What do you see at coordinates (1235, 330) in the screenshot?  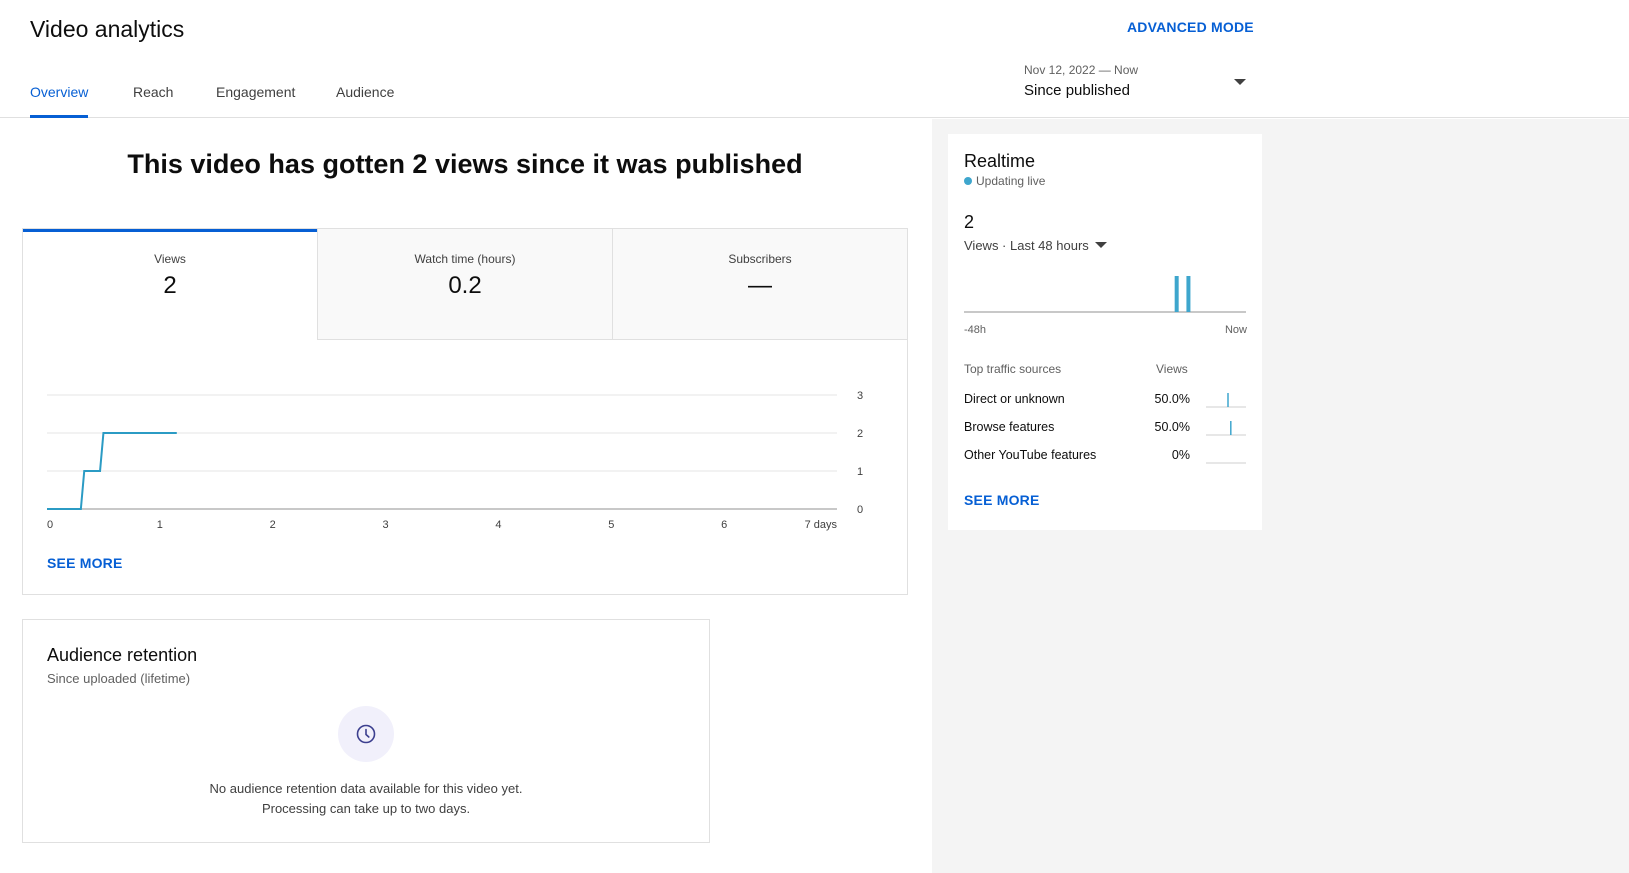 I see `realtime-axis-end: Now` at bounding box center [1235, 330].